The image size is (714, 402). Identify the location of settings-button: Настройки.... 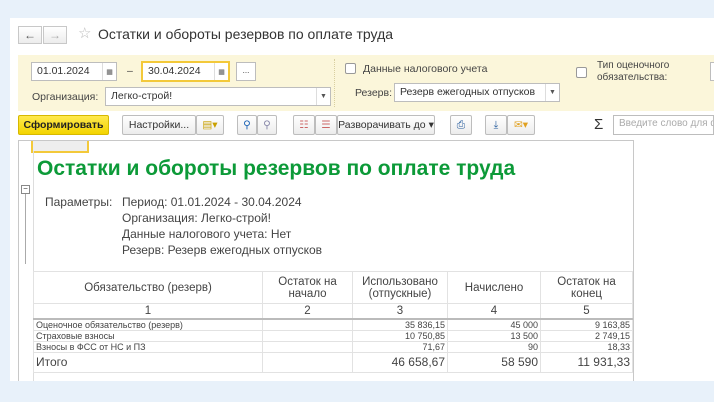
(159, 125).